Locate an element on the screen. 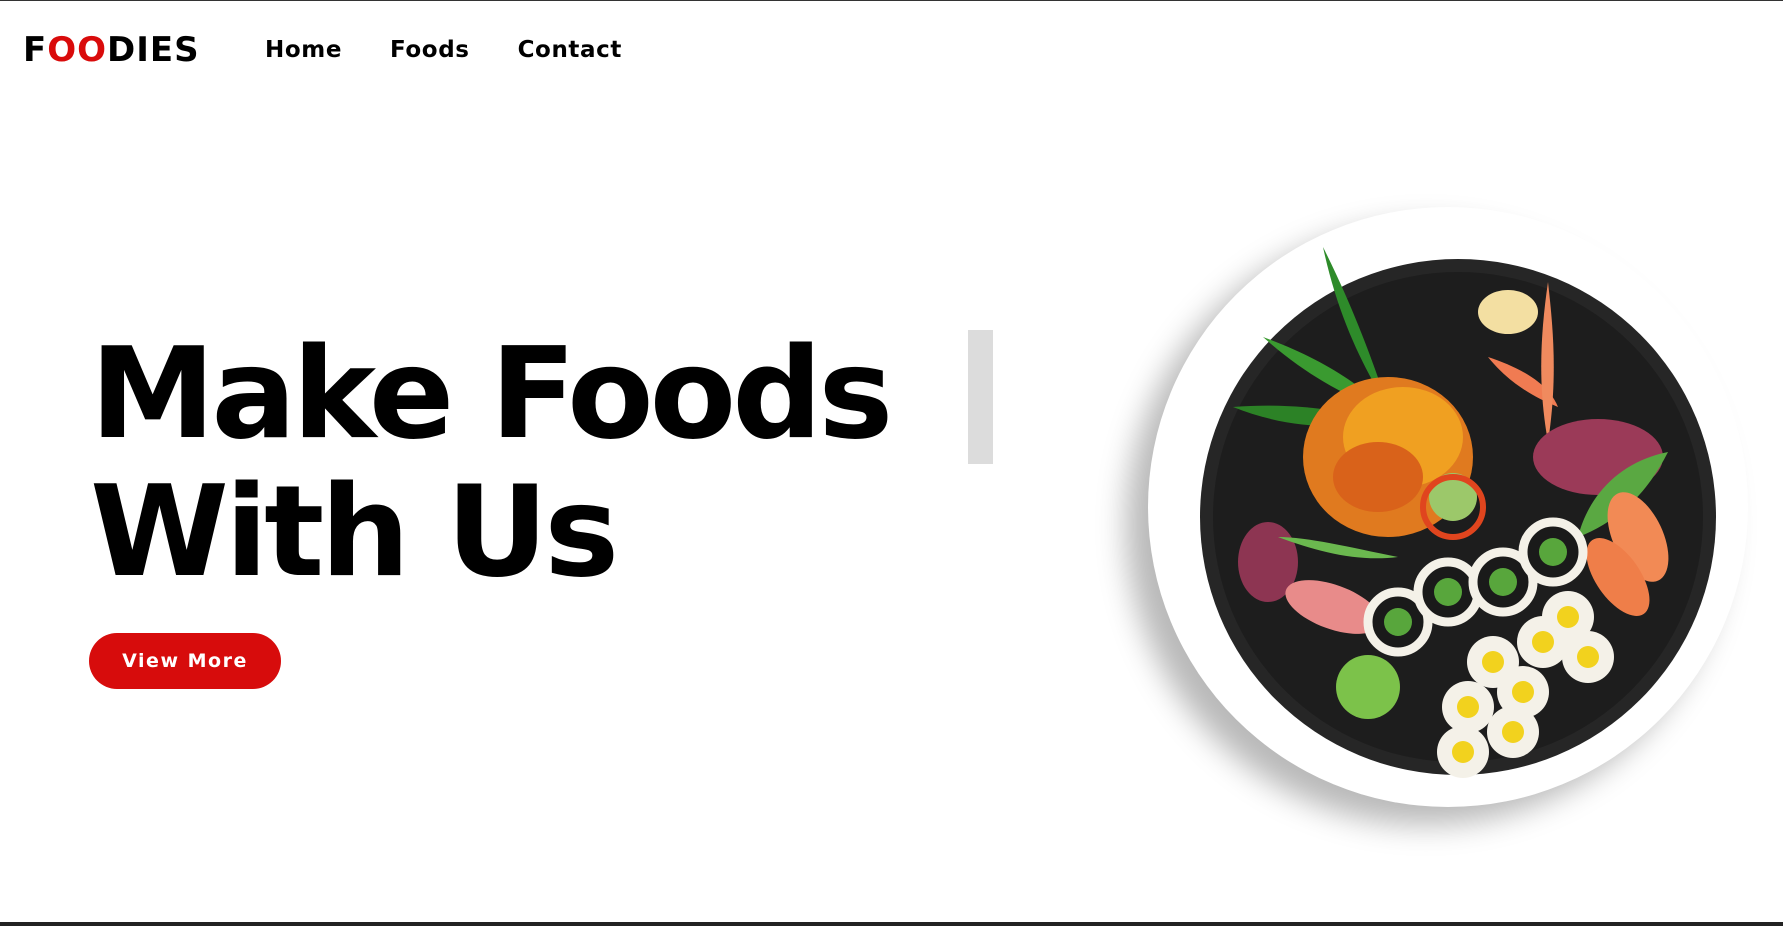 Image resolution: width=1783 pixels, height=926 pixels. logo-prefix: F is located at coordinates (35, 50).